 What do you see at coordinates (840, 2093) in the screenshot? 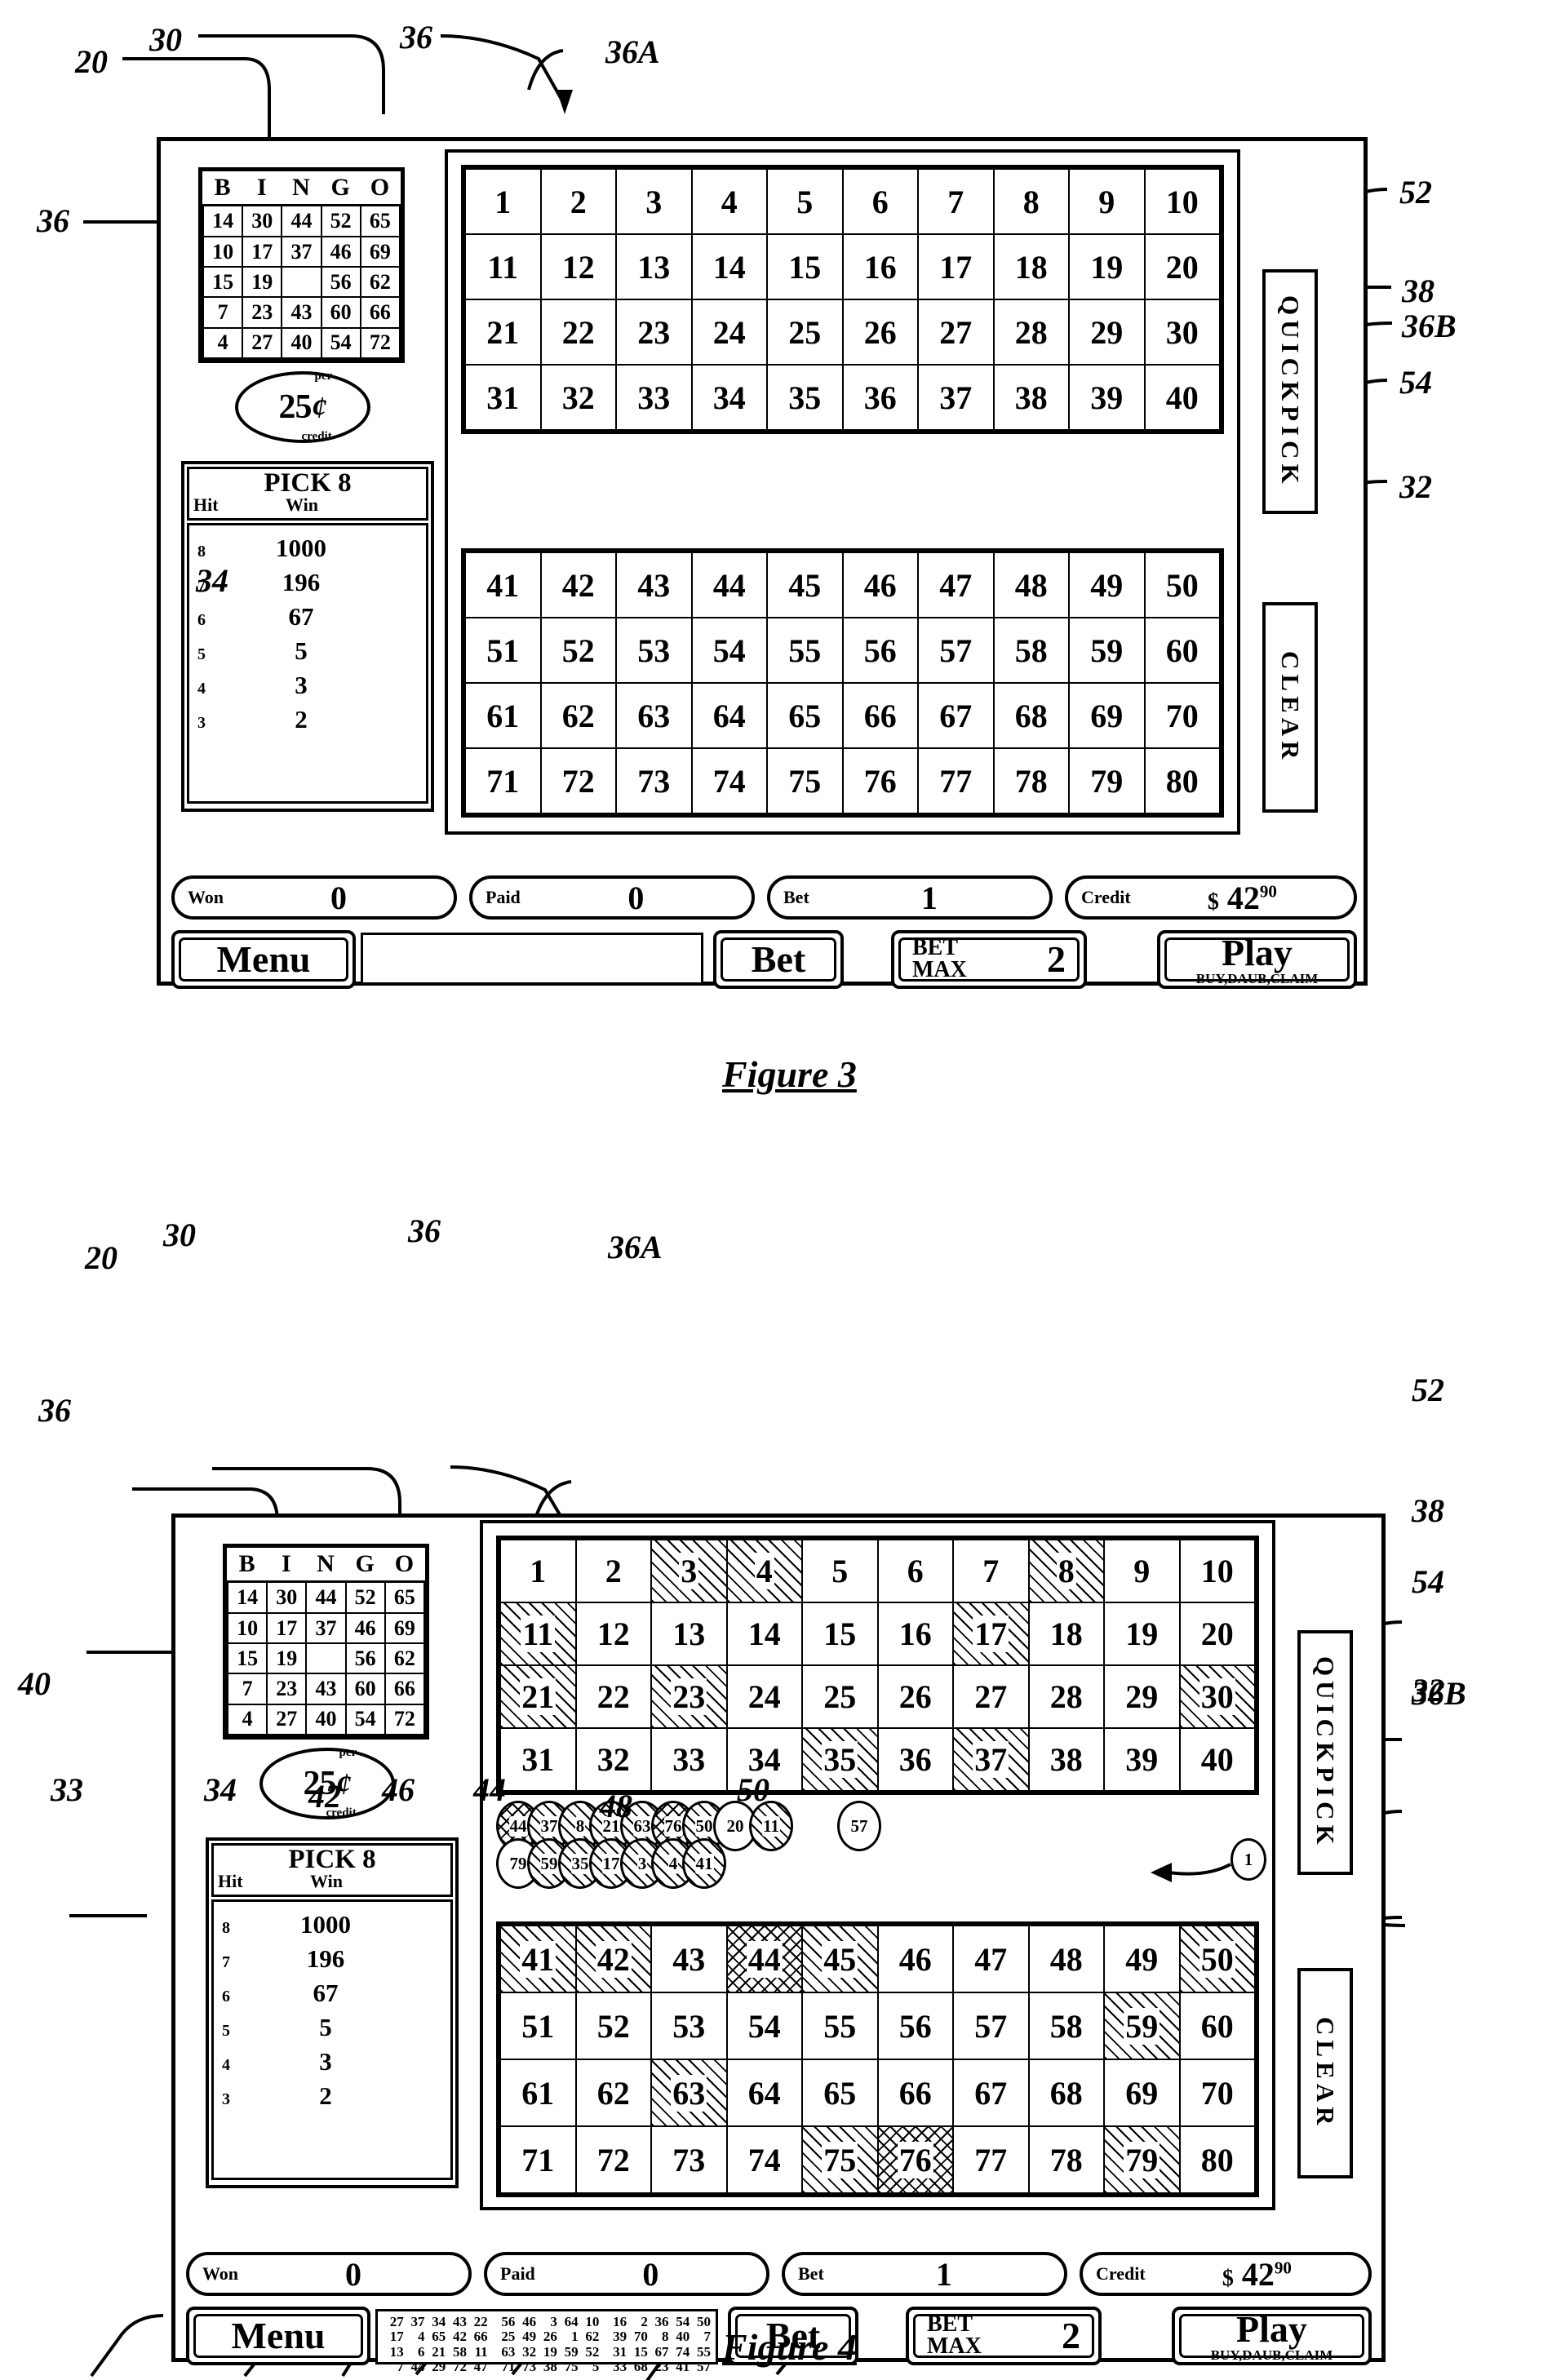
I see `keno-cell-65: 65` at bounding box center [840, 2093].